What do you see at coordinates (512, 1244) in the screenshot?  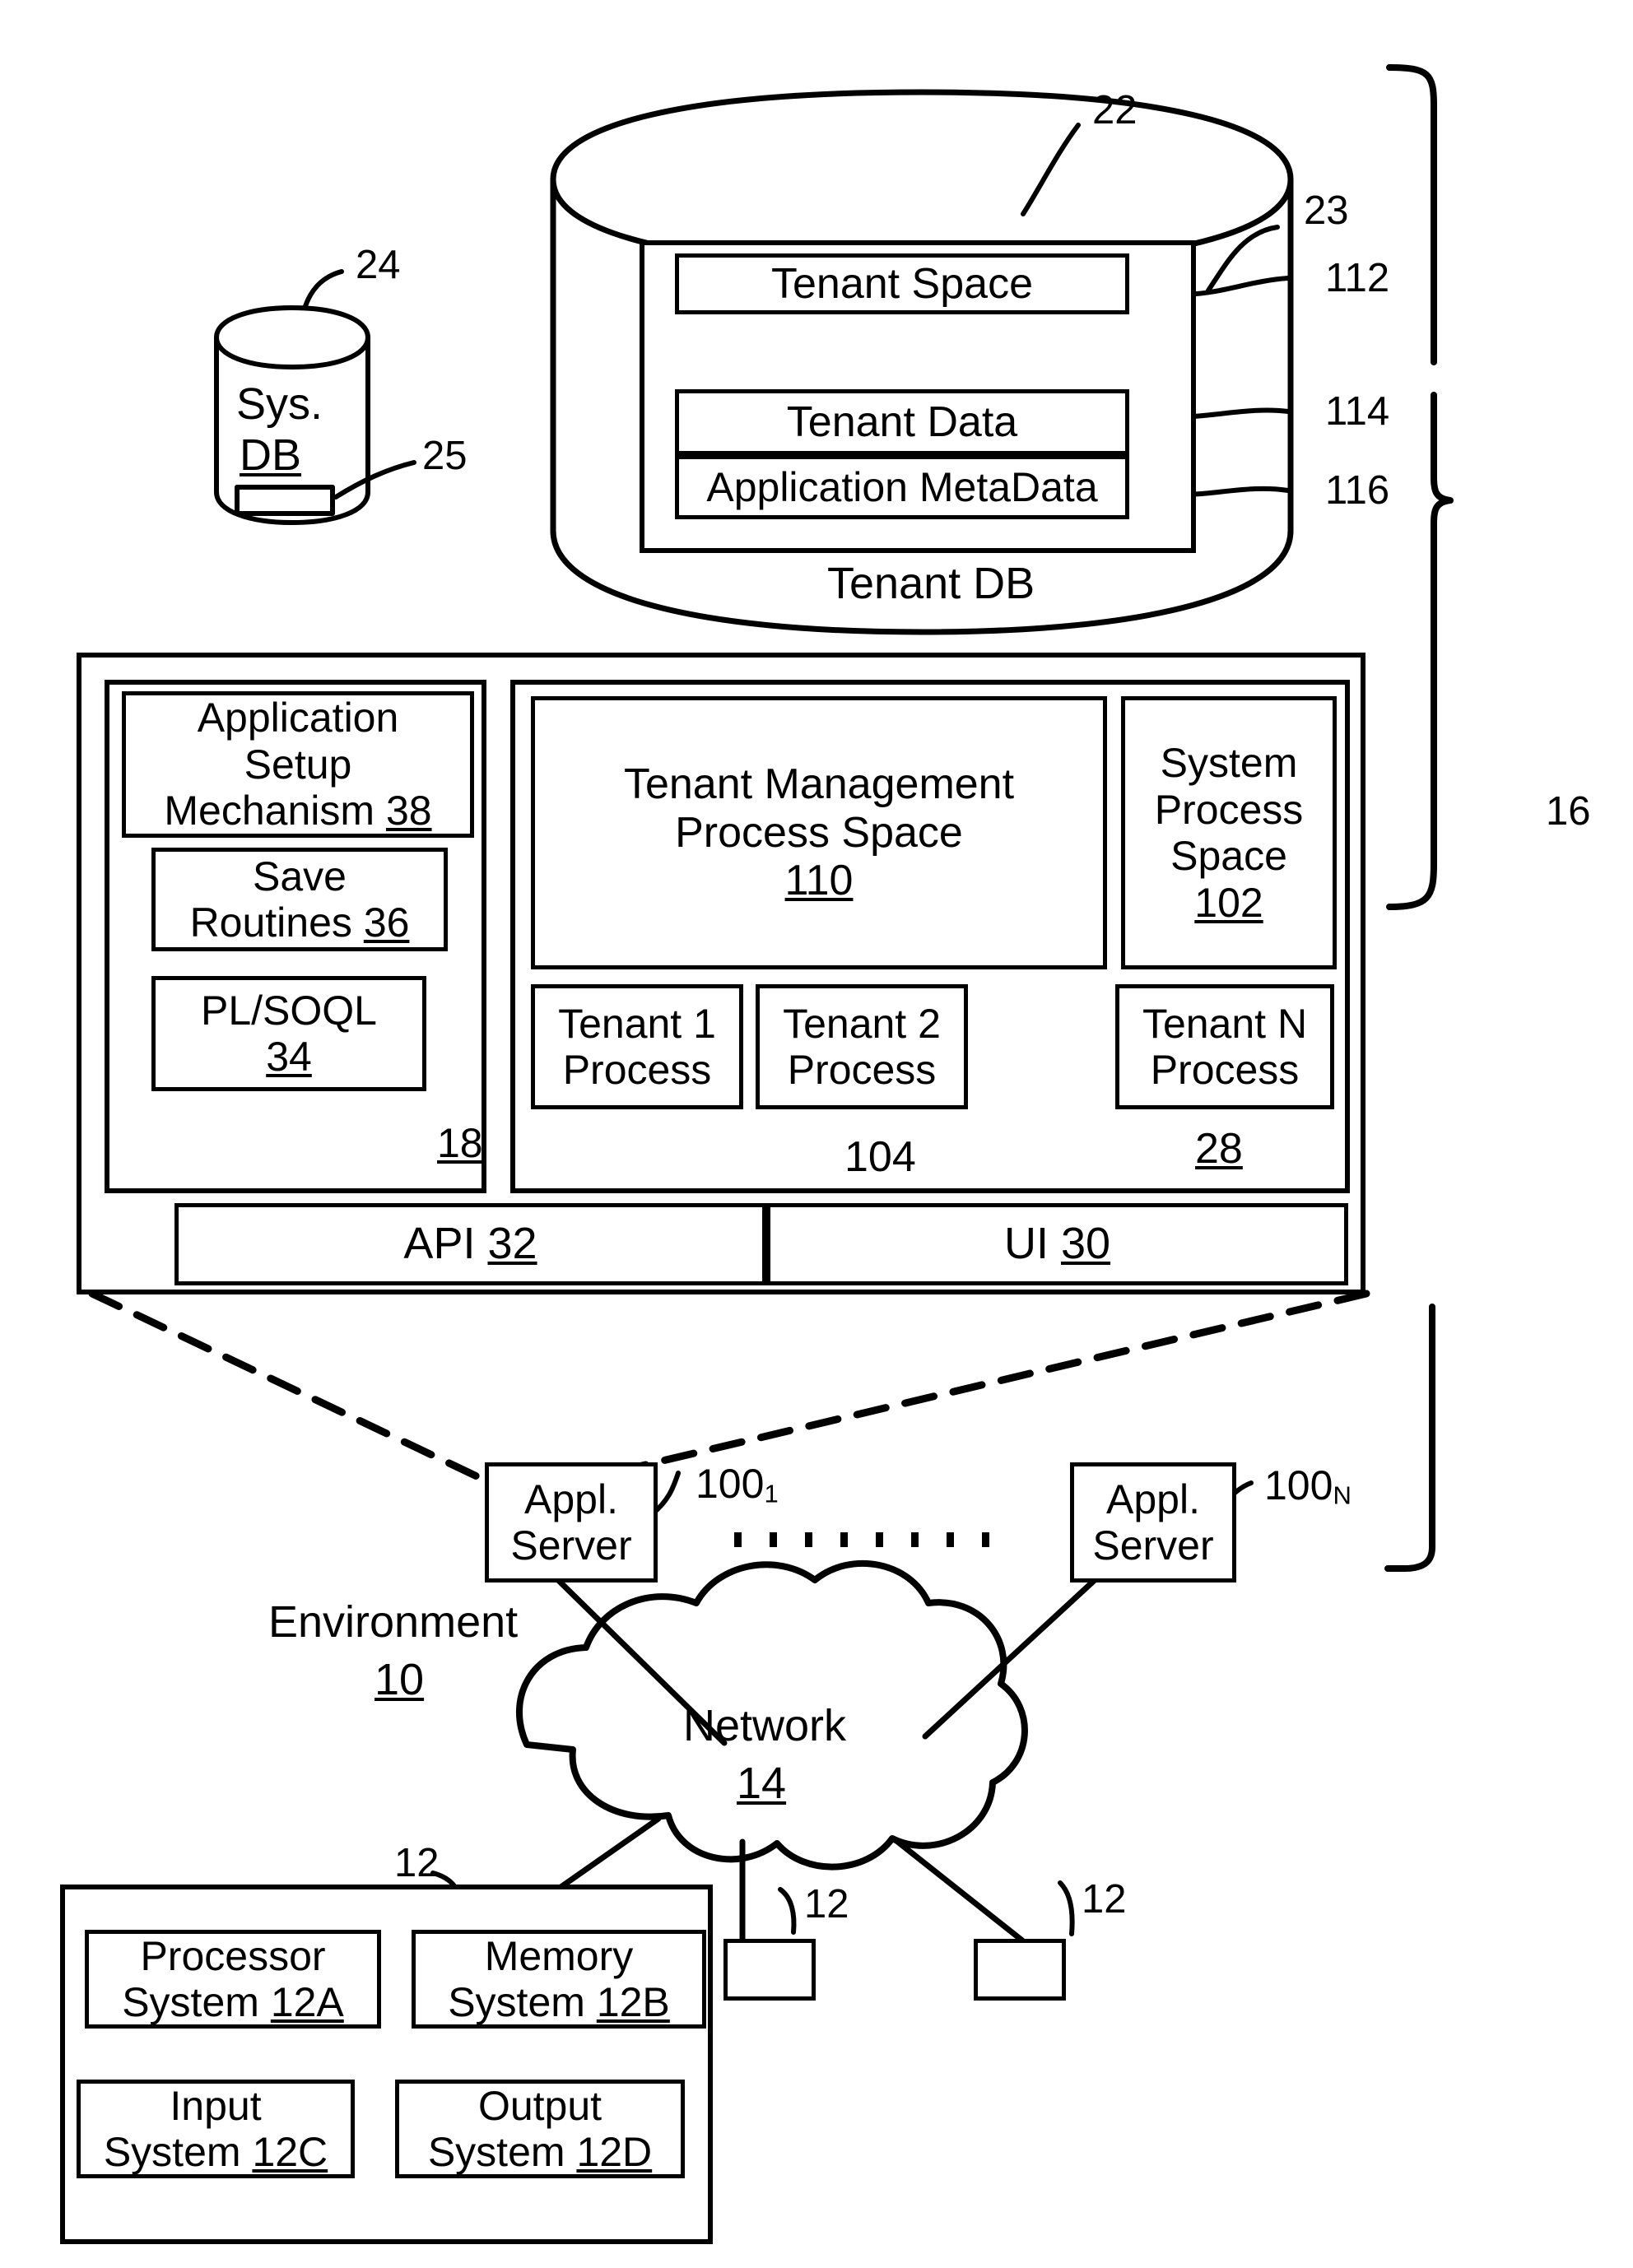 I see `ref-32: 32` at bounding box center [512, 1244].